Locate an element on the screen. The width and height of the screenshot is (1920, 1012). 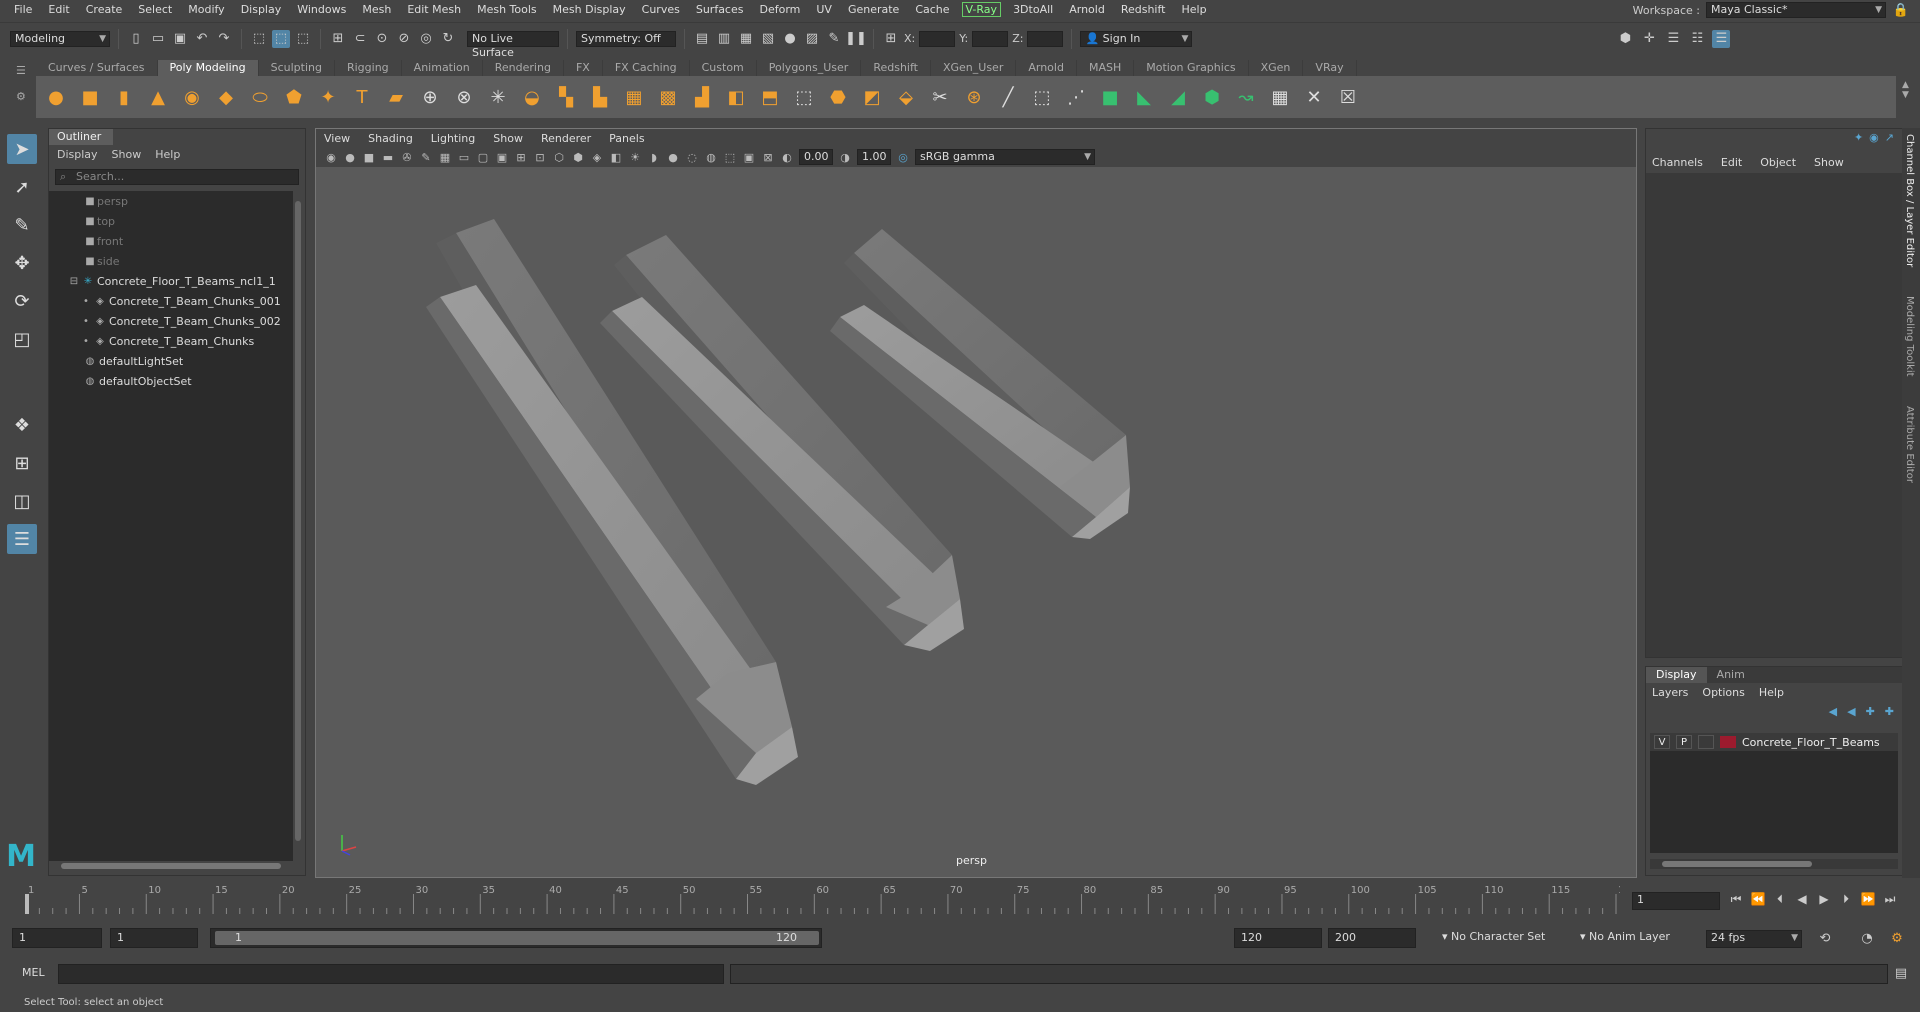
outliner-item-default-object-set: ◍ defaultObjectSet is located at coordinates (171, 381).